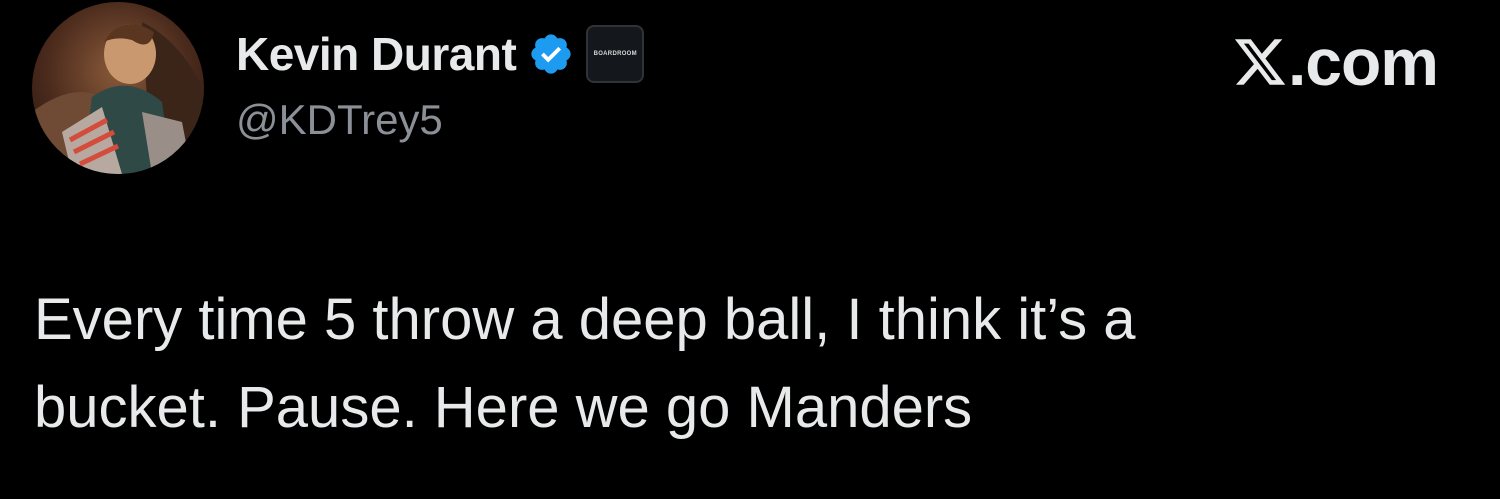 Image resolution: width=1500 pixels, height=499 pixels. Describe the element at coordinates (1363, 62) in the screenshot. I see `brand-domain-text: .com` at that location.